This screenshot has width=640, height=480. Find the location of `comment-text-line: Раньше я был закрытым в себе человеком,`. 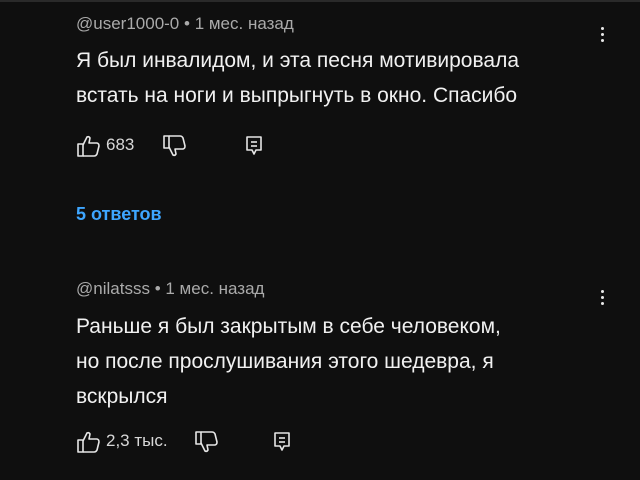

comment-text-line: Раньше я был закрытым в себе человеком, is located at coordinates (288, 326).